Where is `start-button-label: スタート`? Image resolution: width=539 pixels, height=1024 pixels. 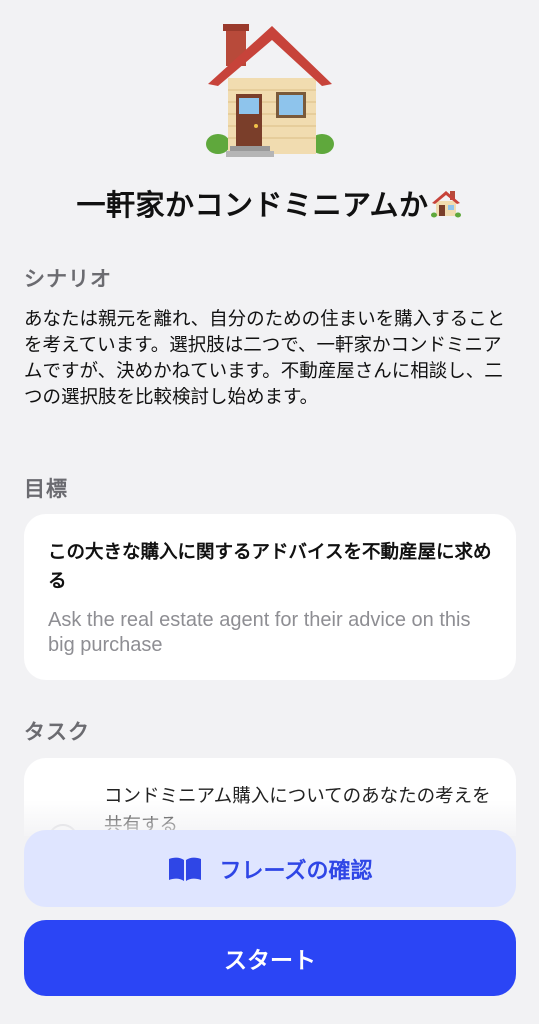 start-button-label: スタート is located at coordinates (270, 961).